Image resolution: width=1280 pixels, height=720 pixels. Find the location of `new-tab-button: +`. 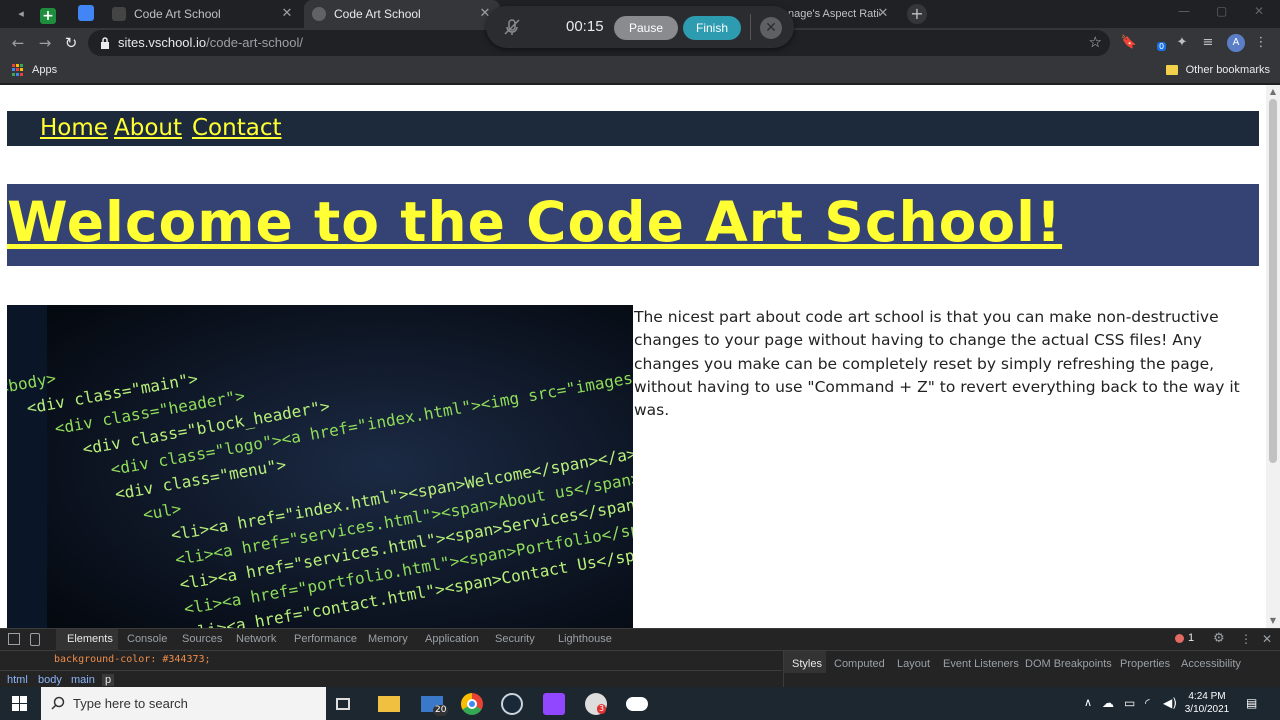

new-tab-button: + is located at coordinates (917, 14).